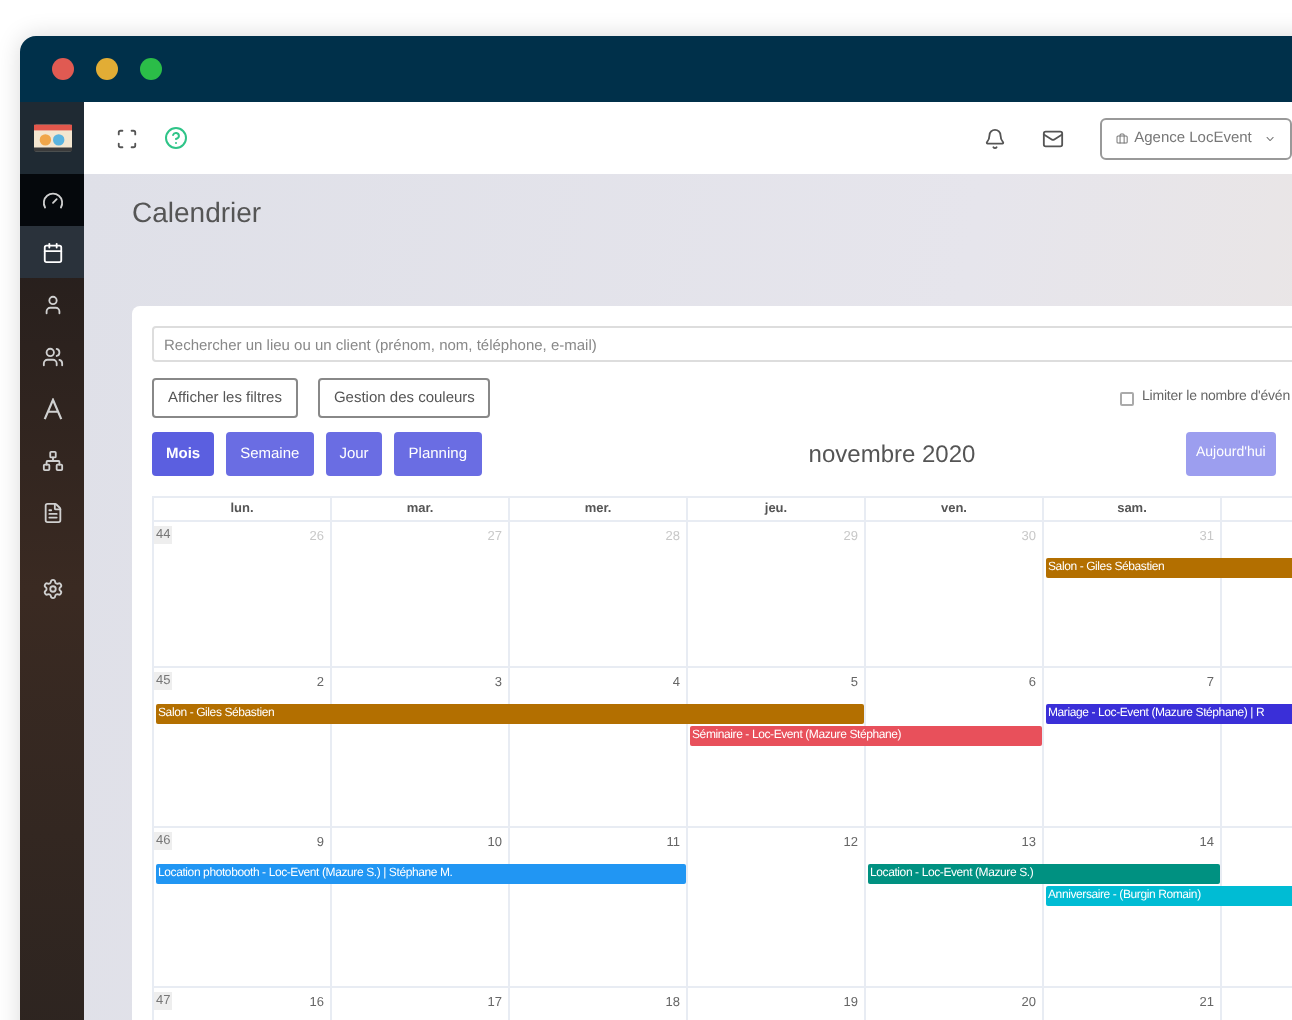 The height and width of the screenshot is (1020, 1292). I want to click on fullscreen-icon, so click(127, 138).